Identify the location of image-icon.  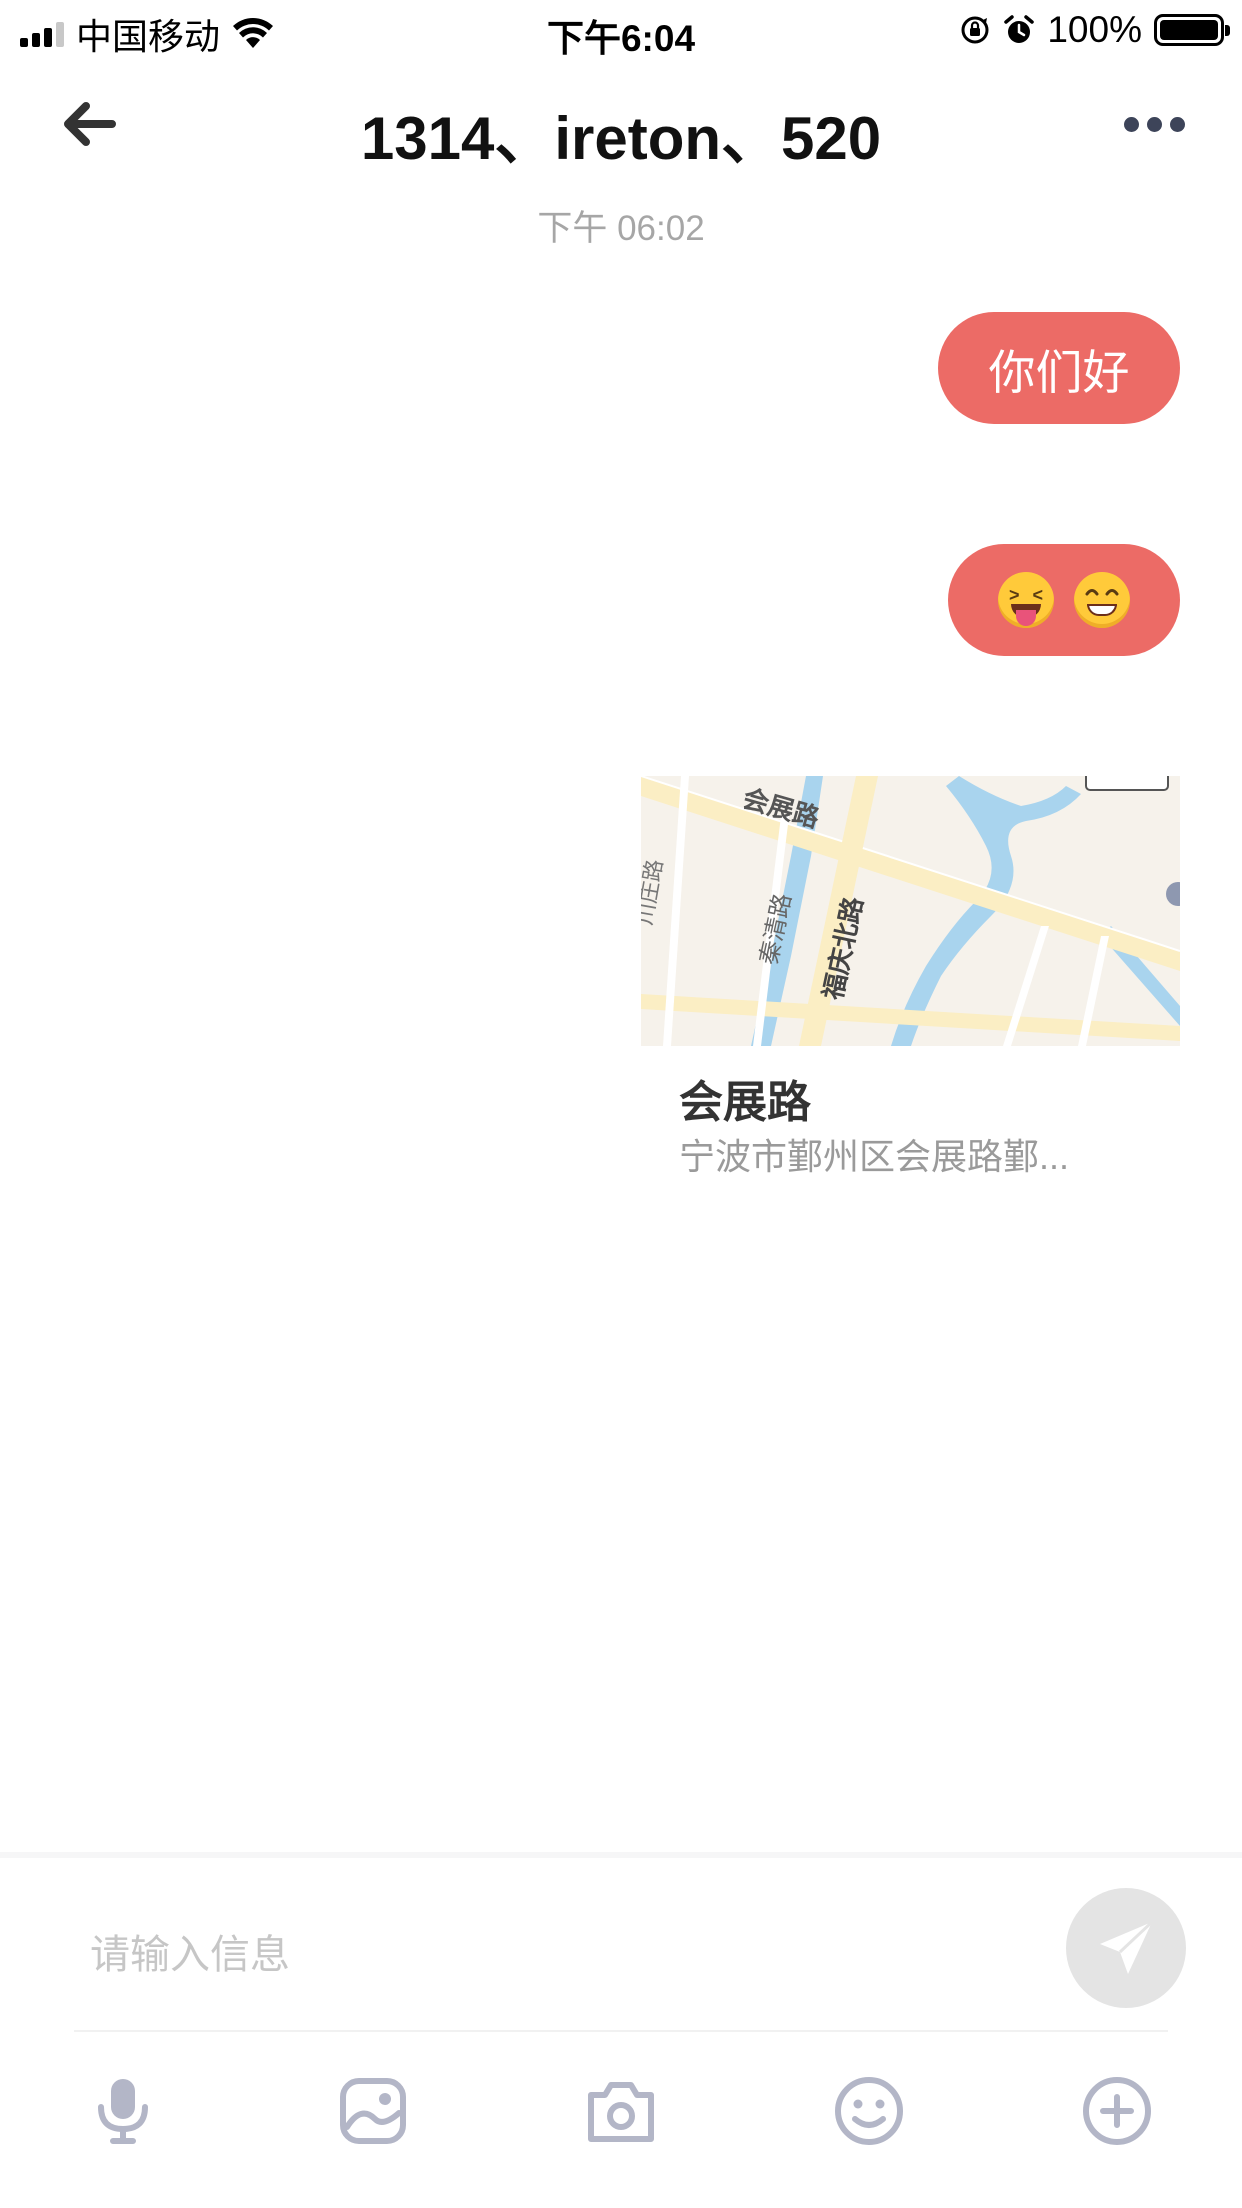
(373, 2111).